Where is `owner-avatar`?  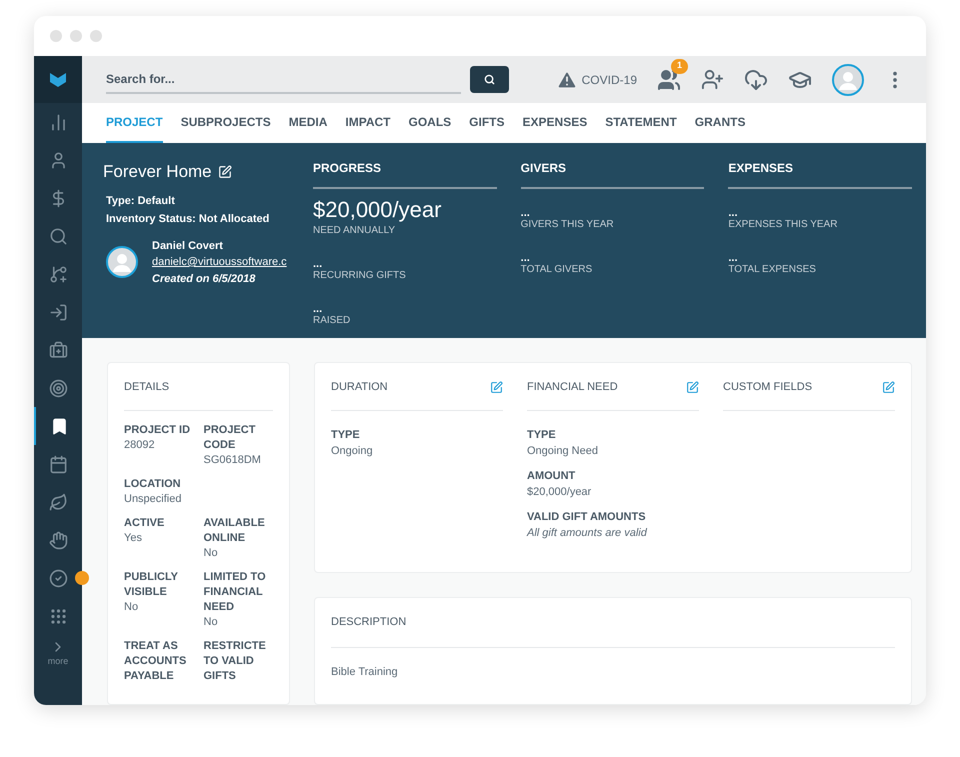
owner-avatar is located at coordinates (122, 262).